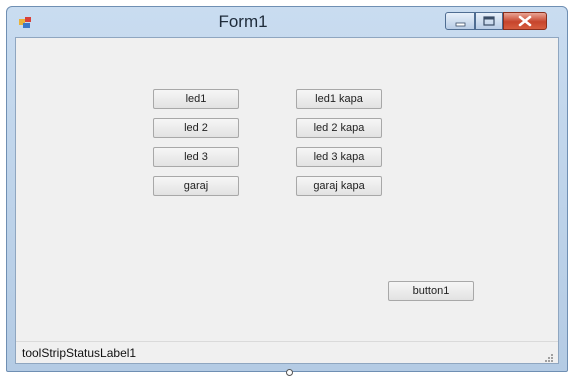  What do you see at coordinates (196, 128) in the screenshot?
I see `led2-button: led 2` at bounding box center [196, 128].